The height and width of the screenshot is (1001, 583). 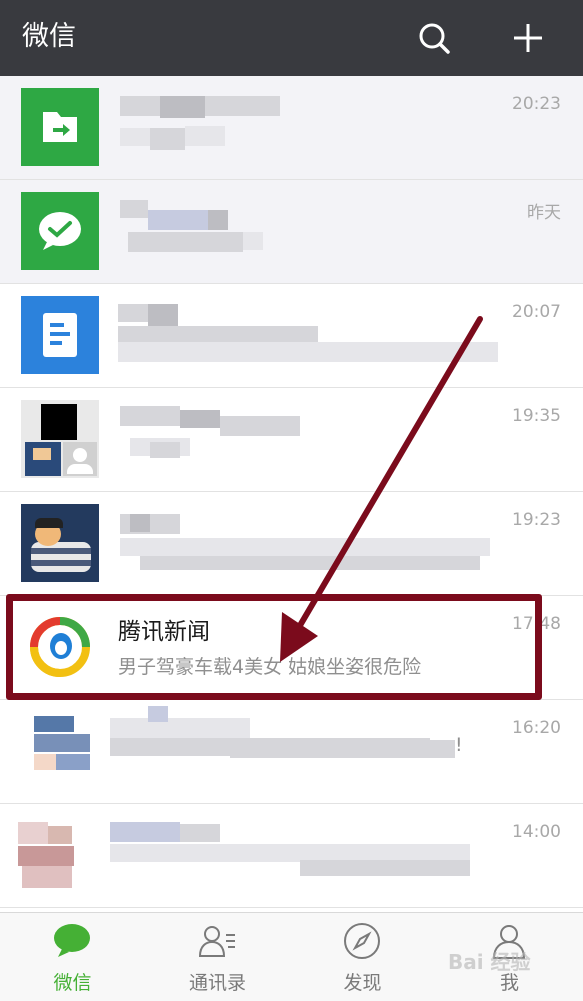 What do you see at coordinates (217, 941) in the screenshot?
I see `contacts-icon` at bounding box center [217, 941].